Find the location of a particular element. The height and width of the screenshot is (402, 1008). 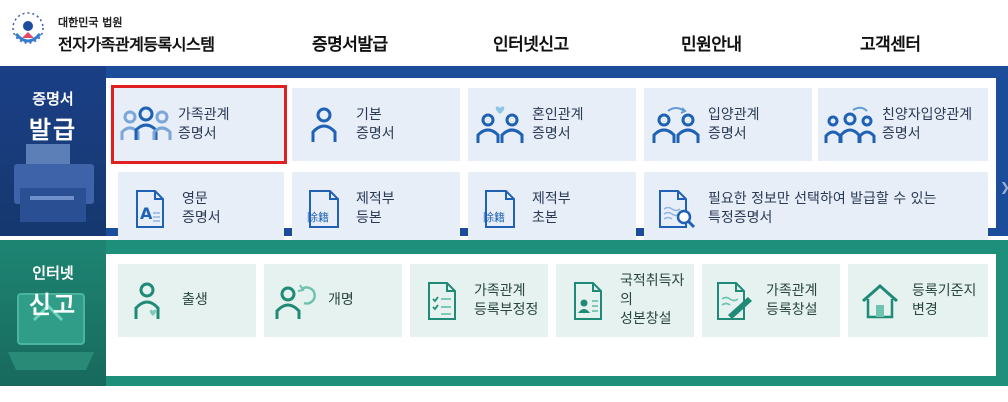

document-pen-icon is located at coordinates (734, 300).